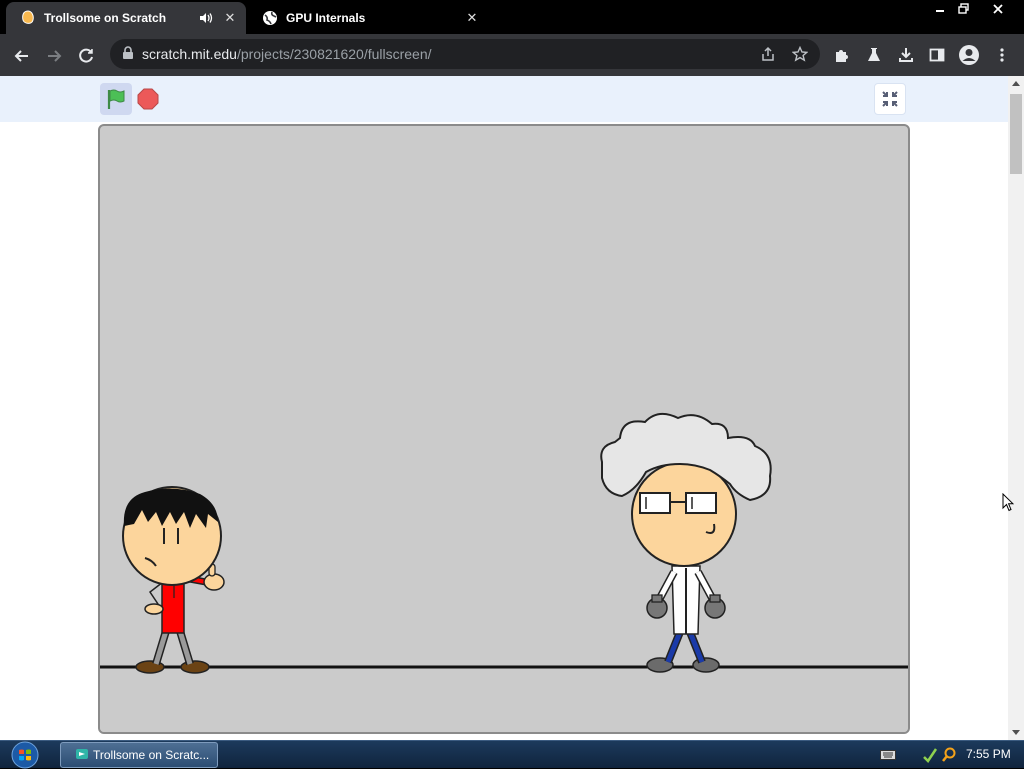 This screenshot has width=1024, height=769. Describe the element at coordinates (116, 99) in the screenshot. I see `green-flag-icon` at that location.